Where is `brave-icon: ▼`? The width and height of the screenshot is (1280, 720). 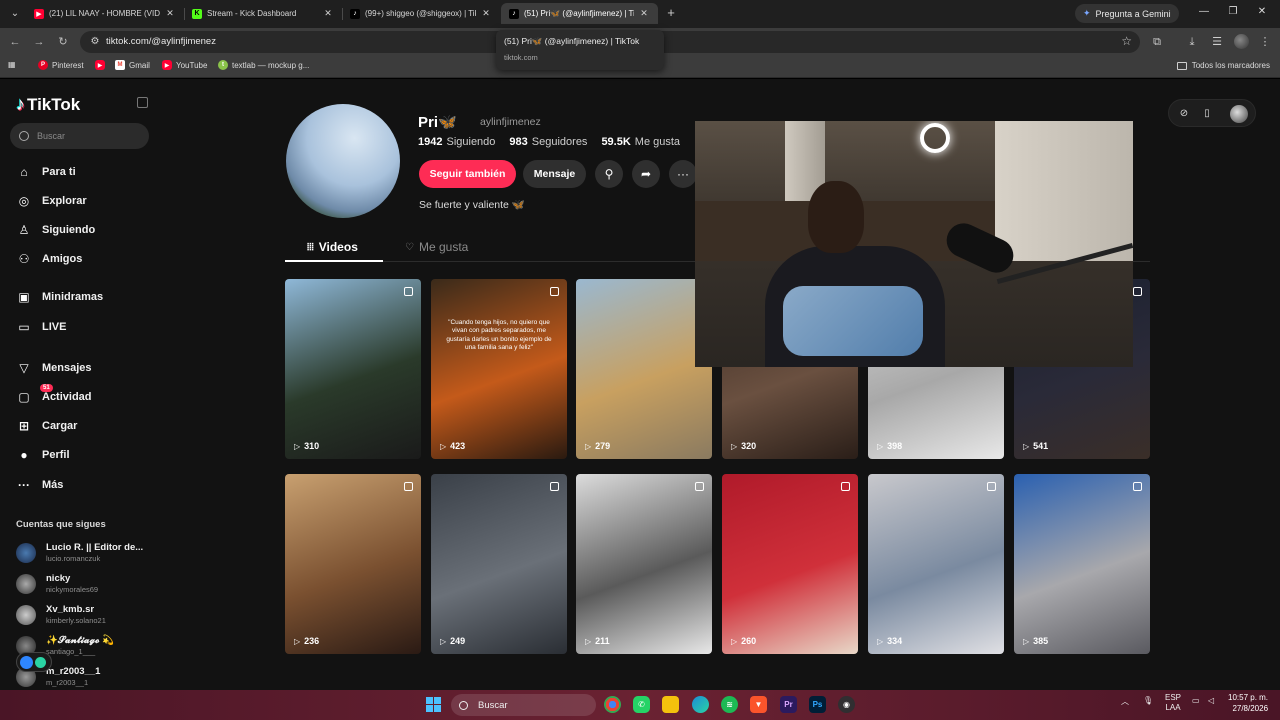 brave-icon: ▼ is located at coordinates (758, 704).